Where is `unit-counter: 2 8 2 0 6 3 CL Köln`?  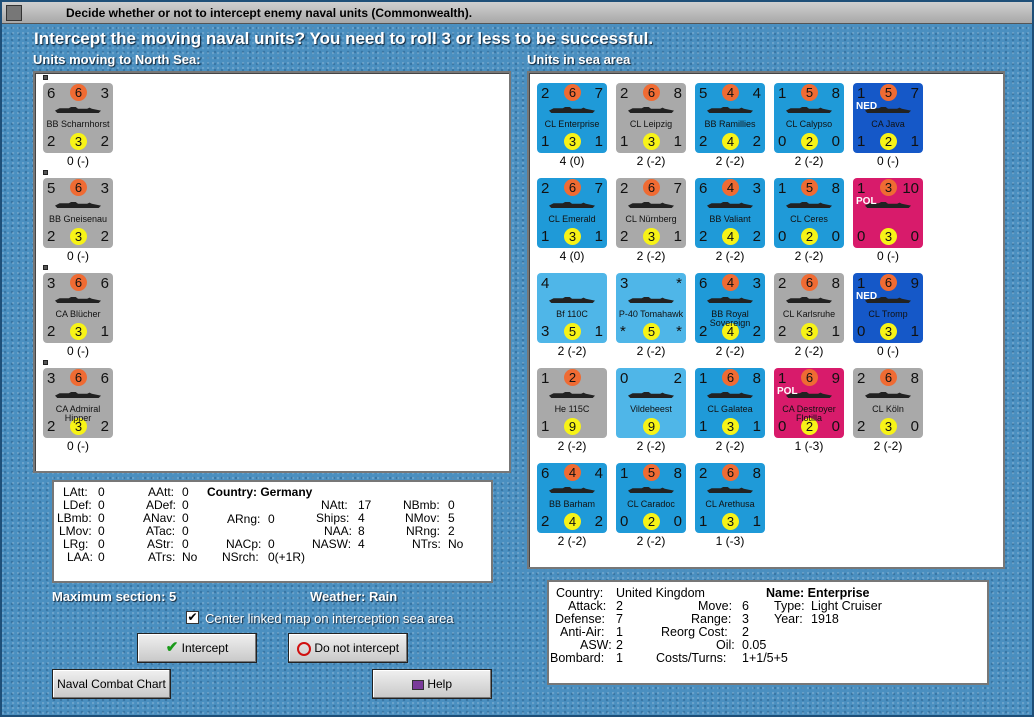 unit-counter: 2 8 2 0 6 3 CL Köln is located at coordinates (888, 403).